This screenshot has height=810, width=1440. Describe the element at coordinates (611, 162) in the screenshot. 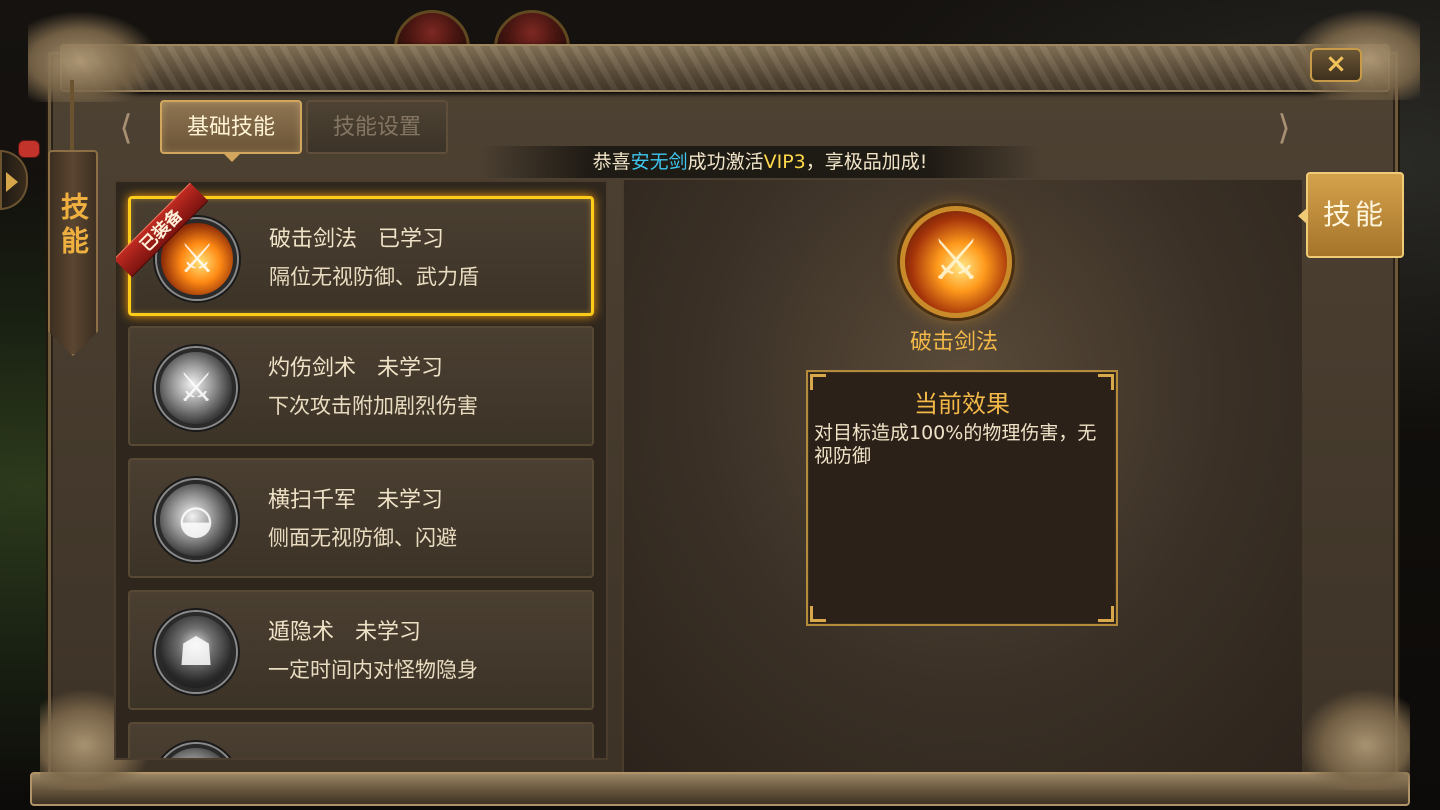

I see `announcement-prefix: 恭喜` at that location.